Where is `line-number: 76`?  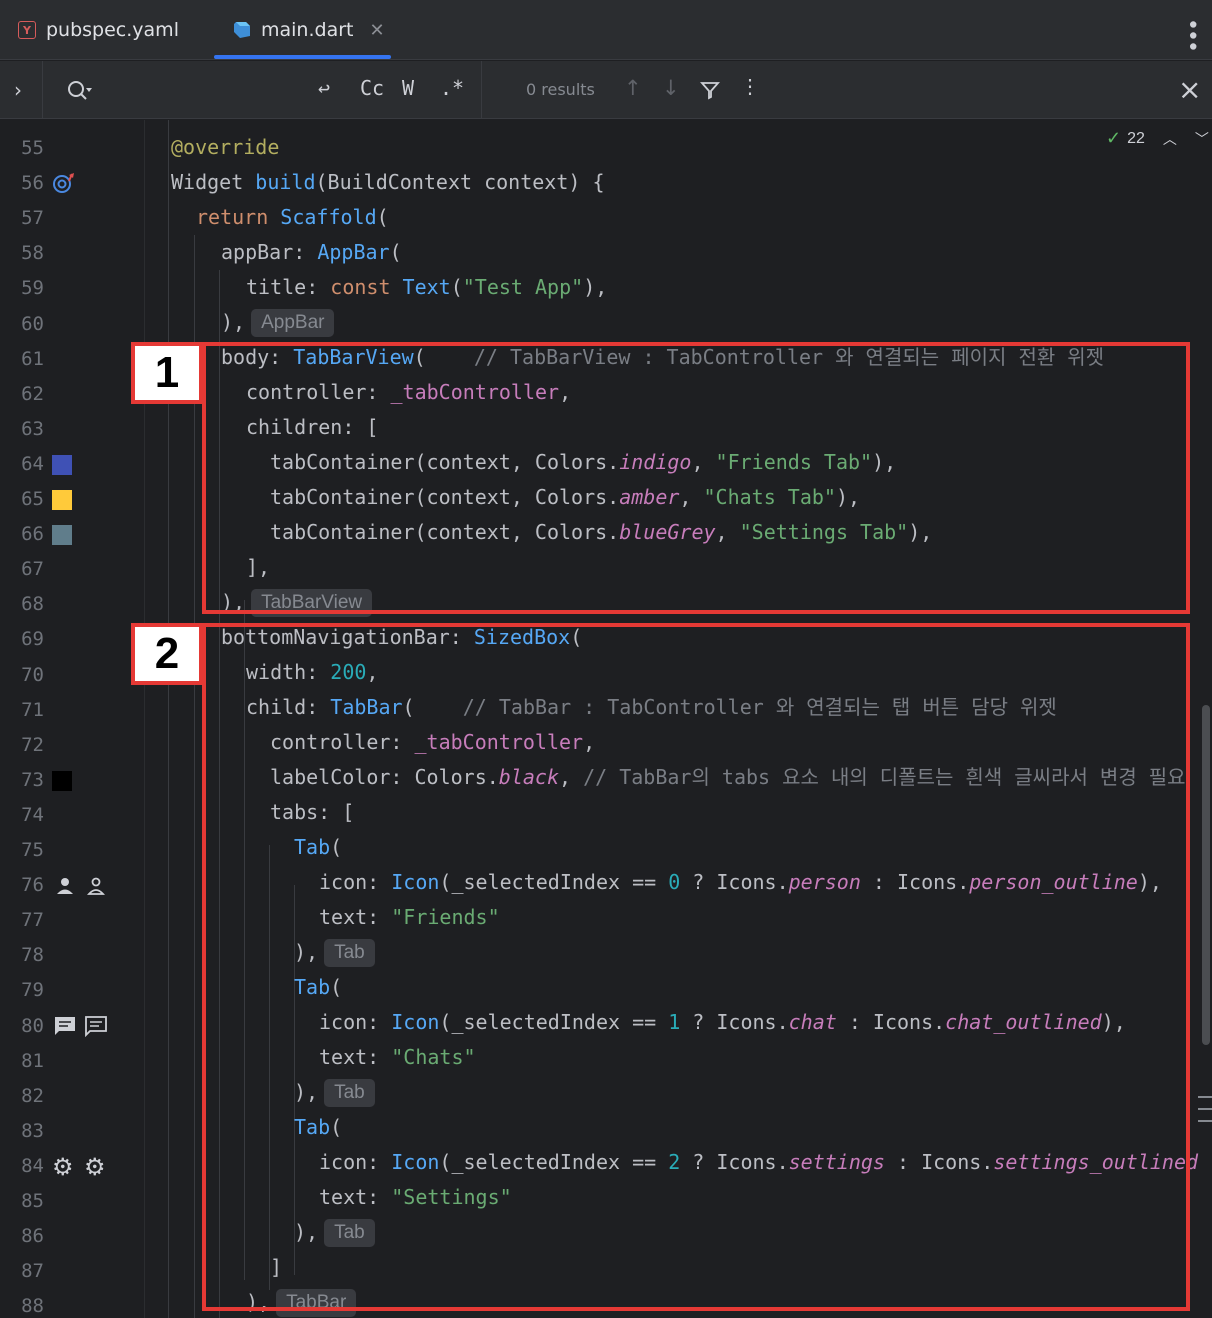 line-number: 76 is located at coordinates (32, 885).